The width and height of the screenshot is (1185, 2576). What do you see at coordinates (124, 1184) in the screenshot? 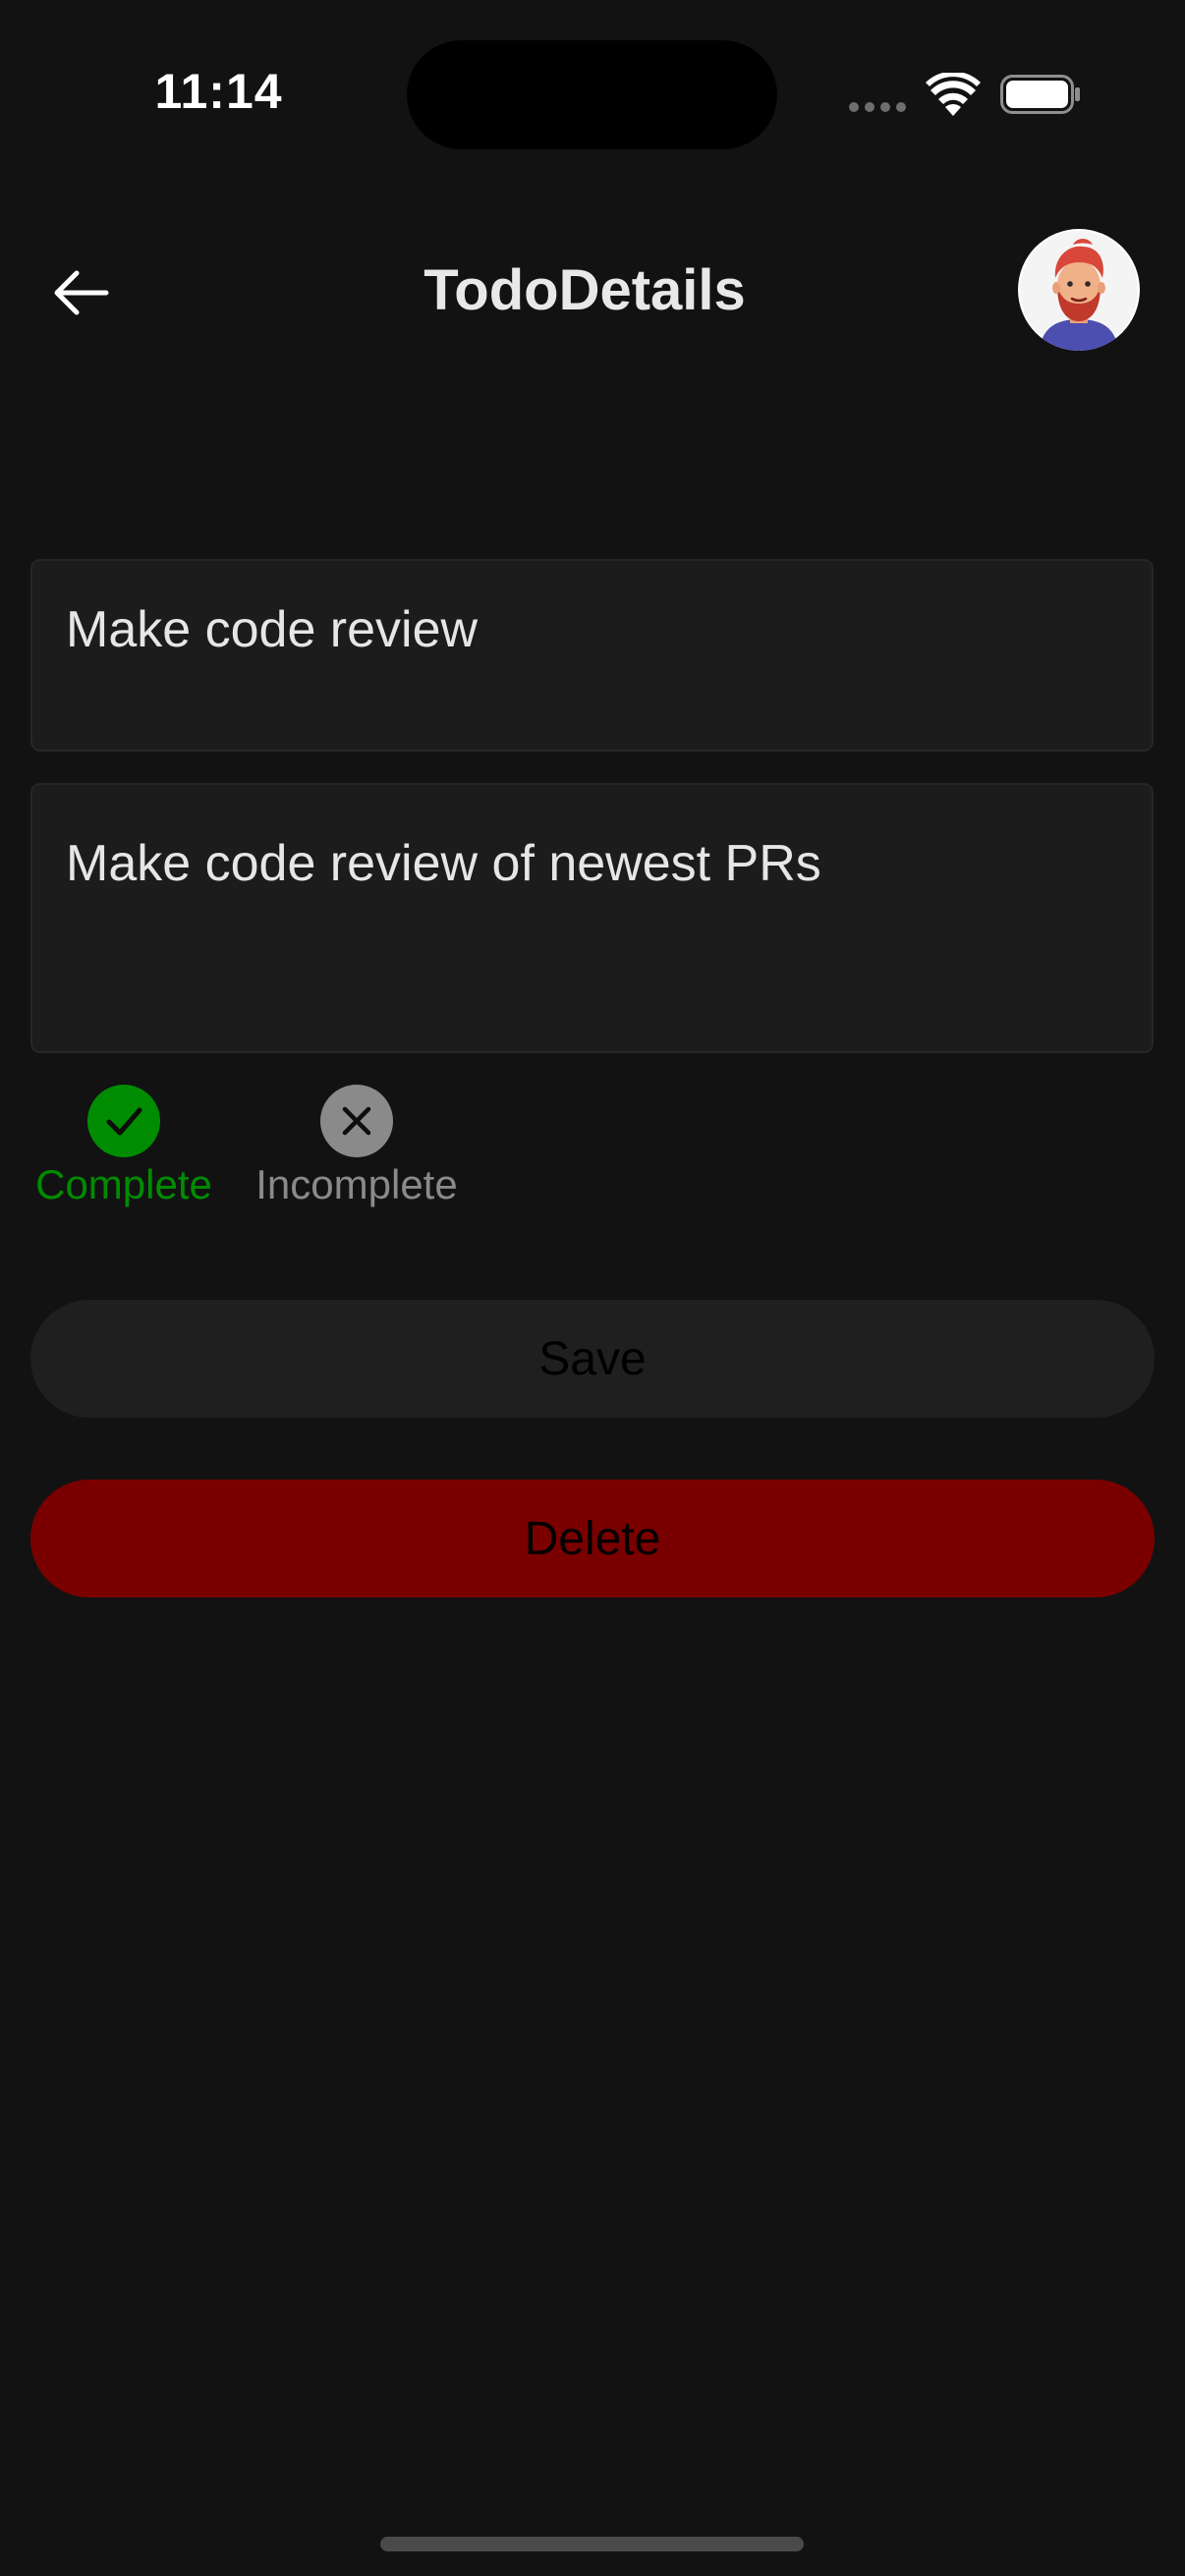
I see `status-complete-label: Complete` at bounding box center [124, 1184].